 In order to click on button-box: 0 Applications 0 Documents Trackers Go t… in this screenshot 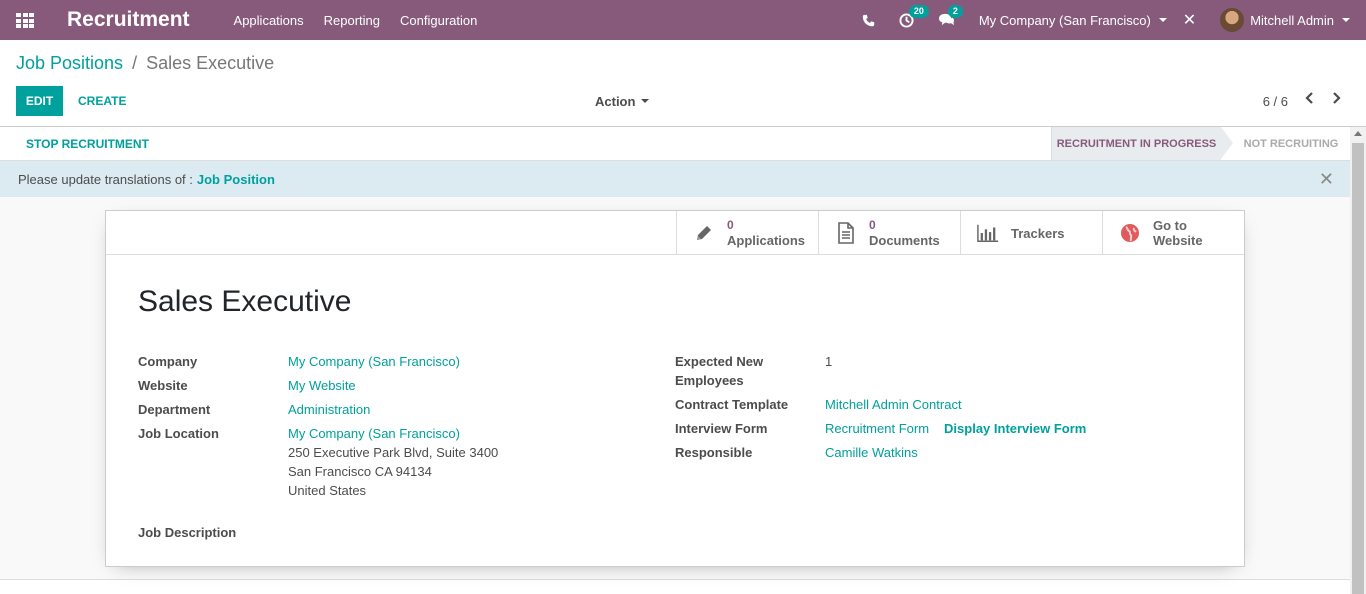, I will do `click(960, 233)`.